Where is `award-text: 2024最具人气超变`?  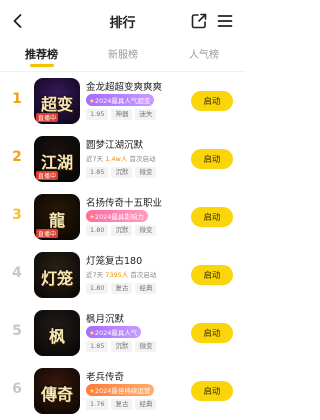
award-text: 2024最具人气超变 is located at coordinates (122, 100).